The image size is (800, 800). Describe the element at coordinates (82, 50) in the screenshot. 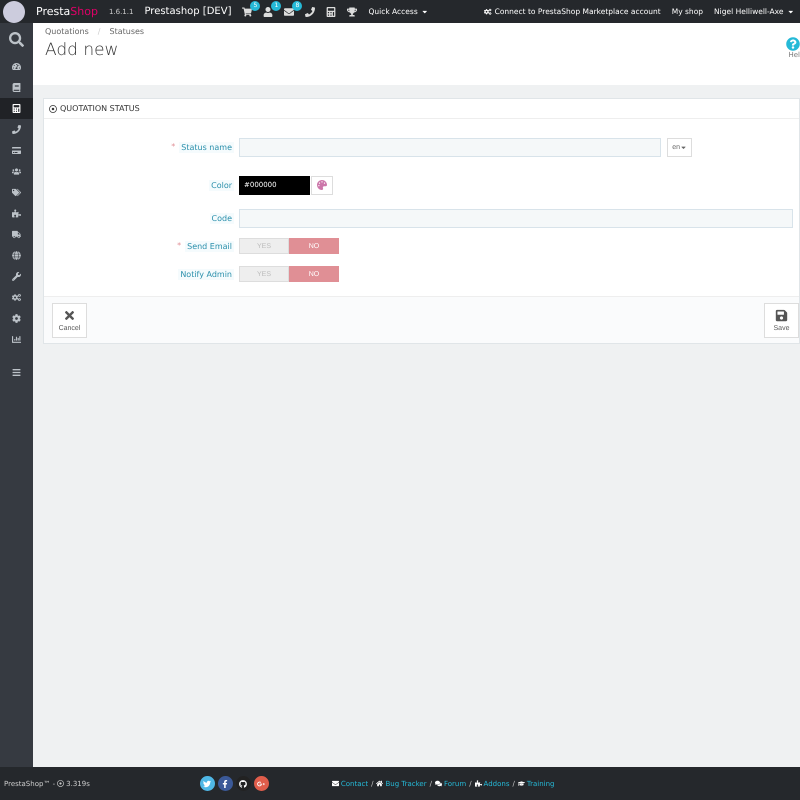

I see `page-title: Add new` at that location.